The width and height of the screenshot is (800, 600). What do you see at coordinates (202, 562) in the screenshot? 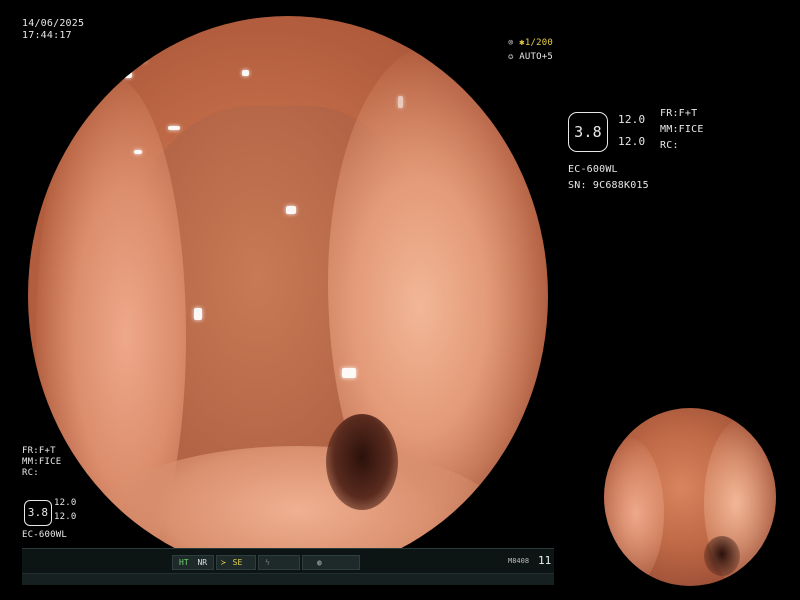
I see `nr-label: NR` at bounding box center [202, 562].